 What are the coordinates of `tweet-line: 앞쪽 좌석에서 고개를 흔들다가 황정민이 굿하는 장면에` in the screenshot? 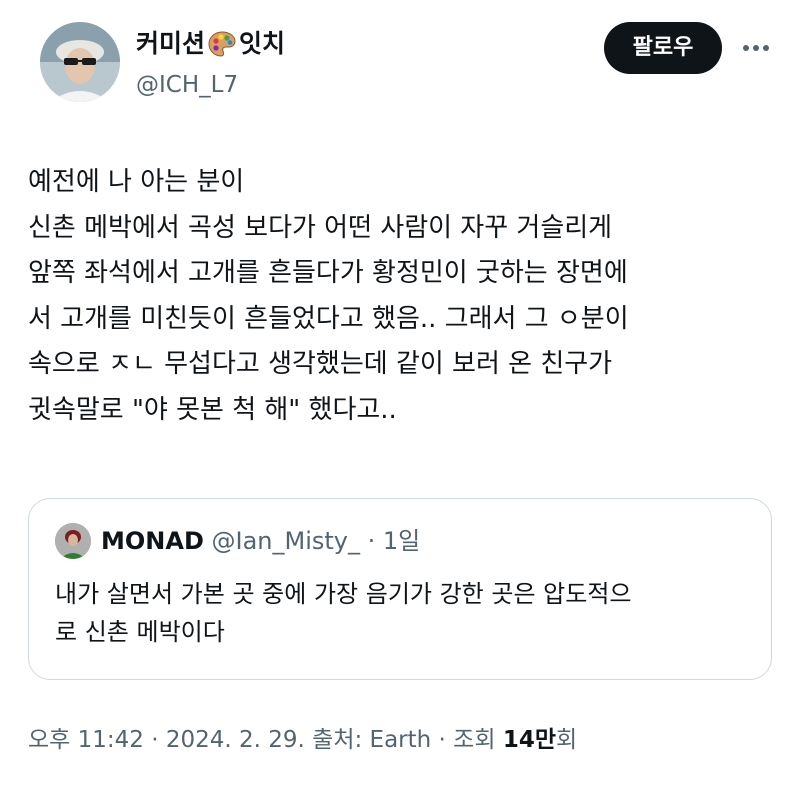 It's located at (328, 273).